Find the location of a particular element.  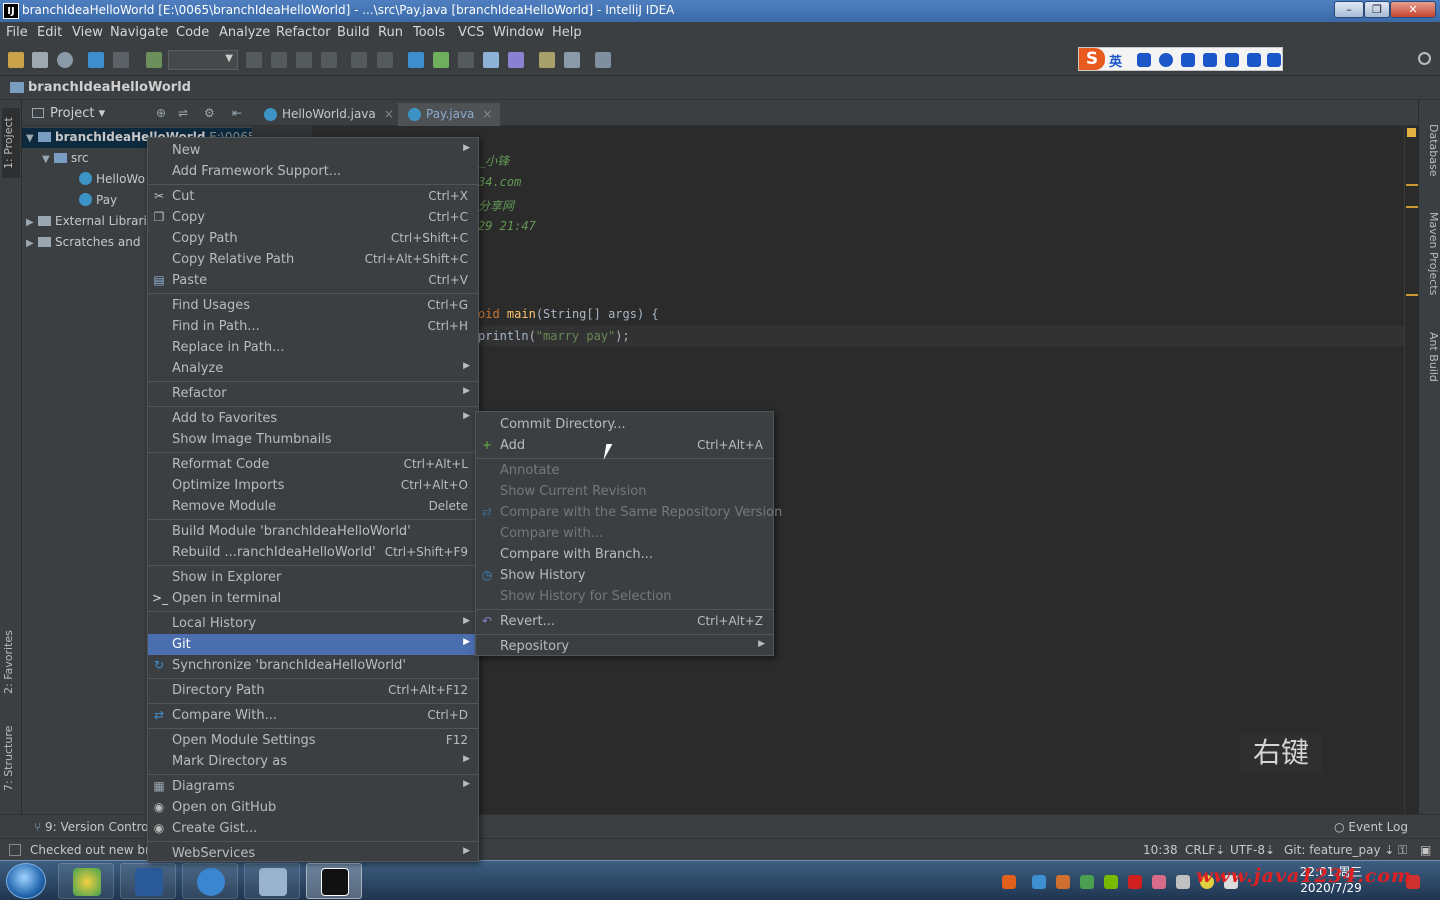

deploy-icon is located at coordinates (385, 60).